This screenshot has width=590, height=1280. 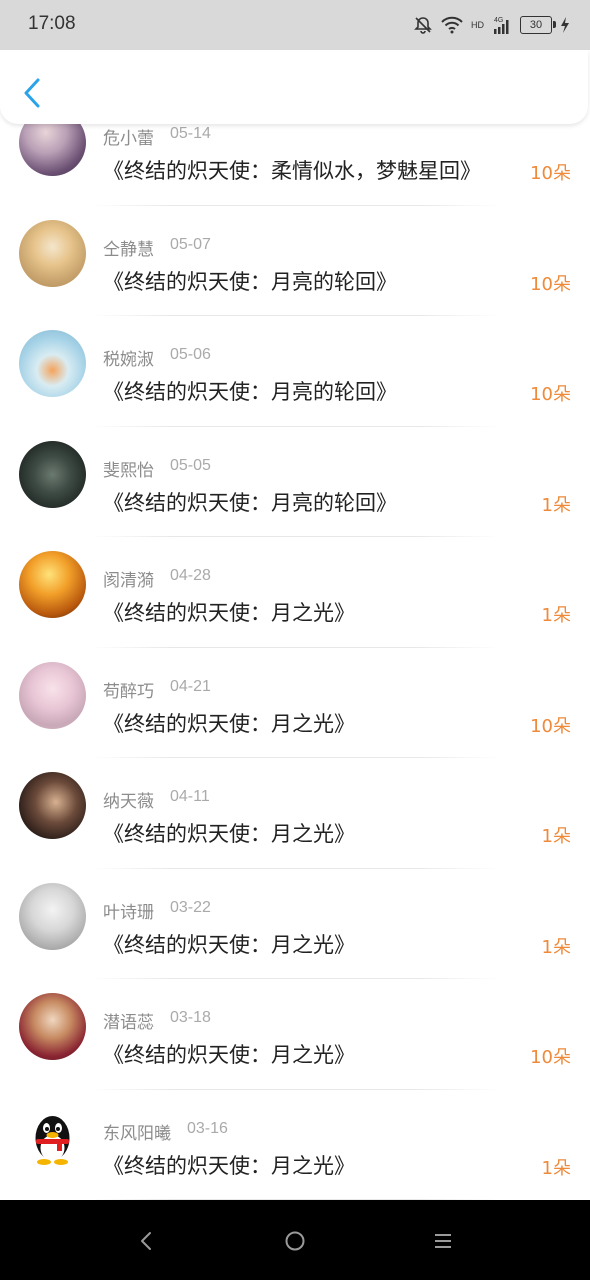 What do you see at coordinates (128, 1023) in the screenshot?
I see `sender-name: 潜语蕊` at bounding box center [128, 1023].